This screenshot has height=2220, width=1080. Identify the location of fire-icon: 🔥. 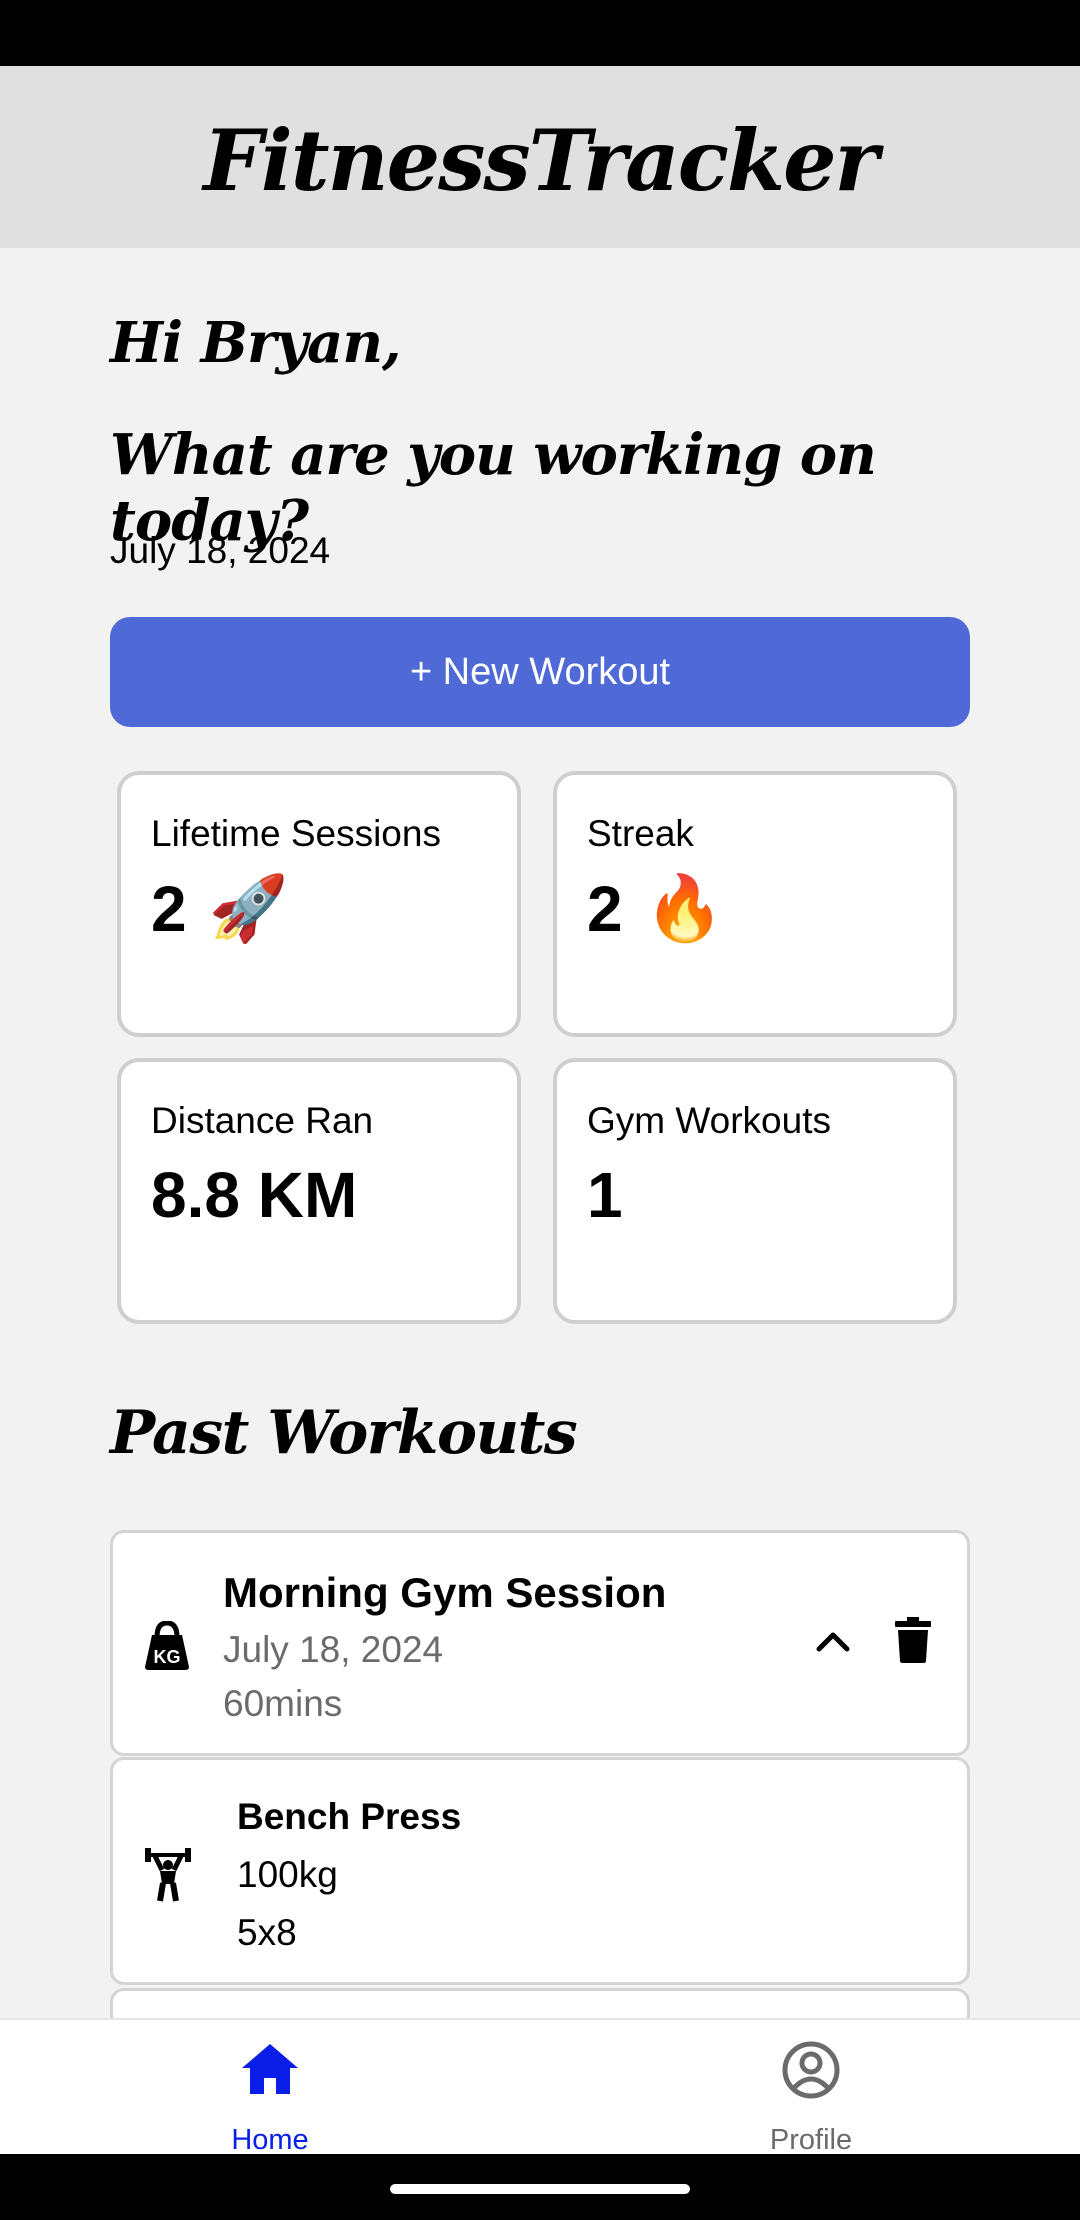
(684, 909).